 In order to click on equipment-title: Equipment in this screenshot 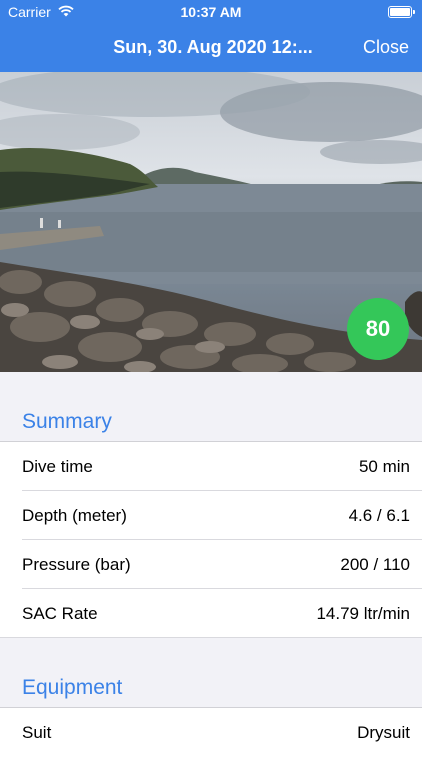, I will do `click(72, 687)`.